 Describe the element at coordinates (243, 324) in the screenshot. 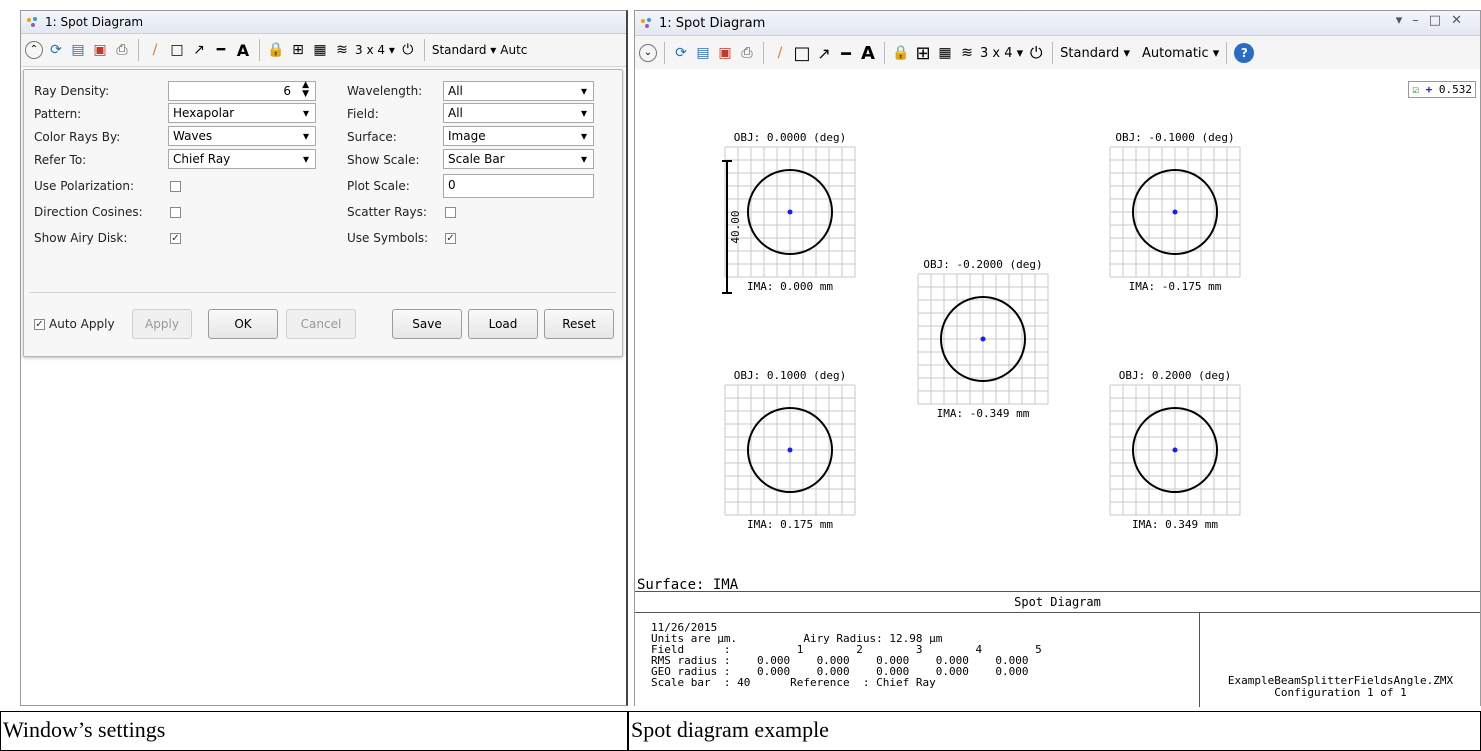

I see `ok-button: OK` at that location.